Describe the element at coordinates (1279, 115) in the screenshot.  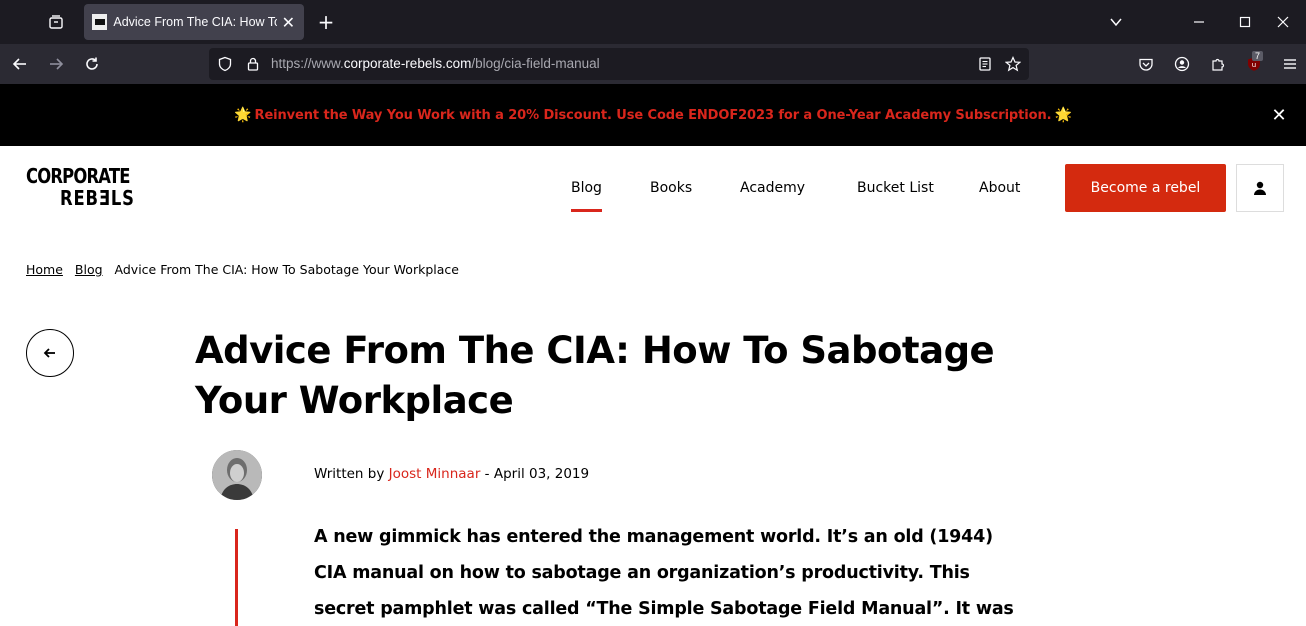
I see `close-banner-icon: ✕` at that location.